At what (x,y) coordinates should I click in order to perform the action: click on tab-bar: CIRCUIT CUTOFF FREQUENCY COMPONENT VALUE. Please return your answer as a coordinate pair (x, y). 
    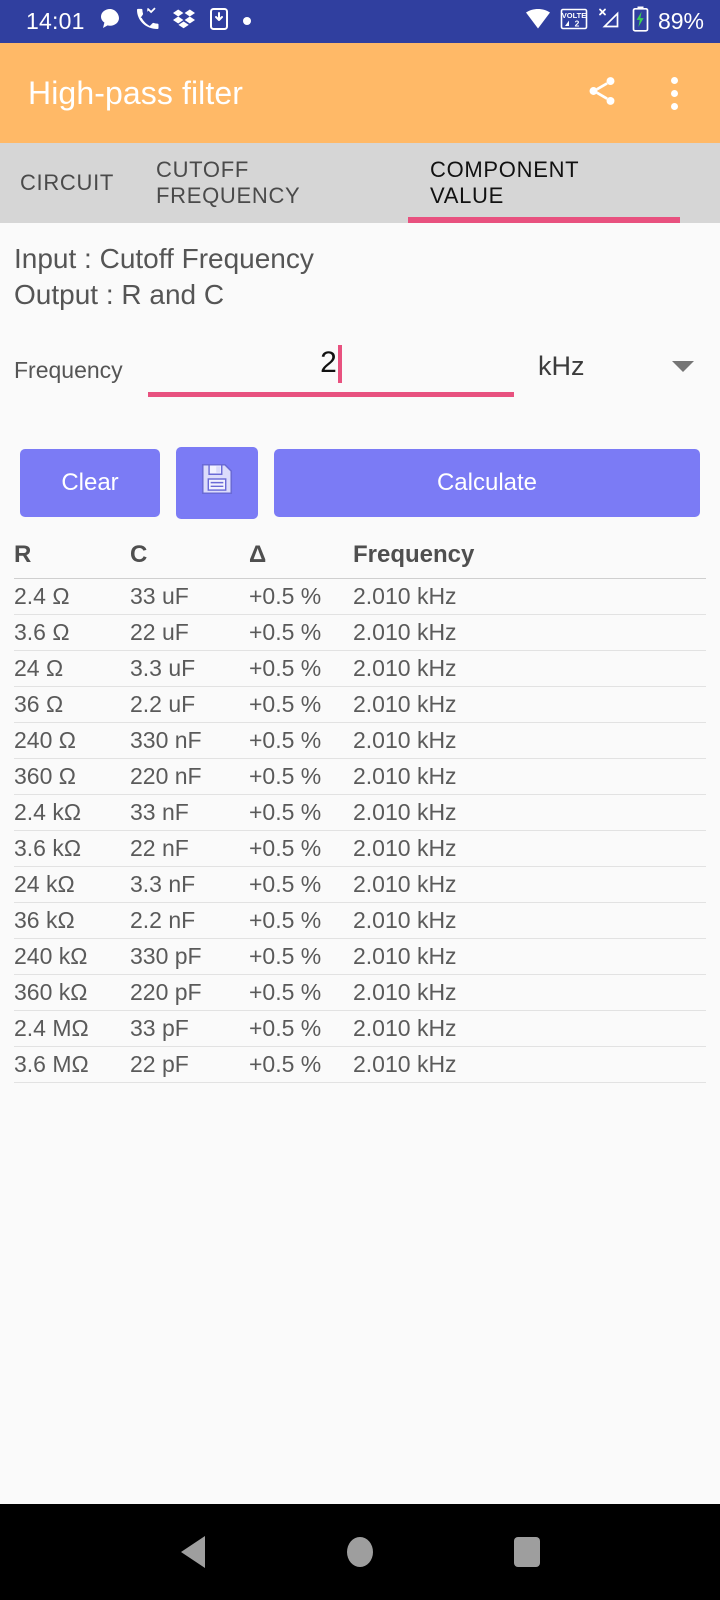
    Looking at the image, I should click on (360, 183).